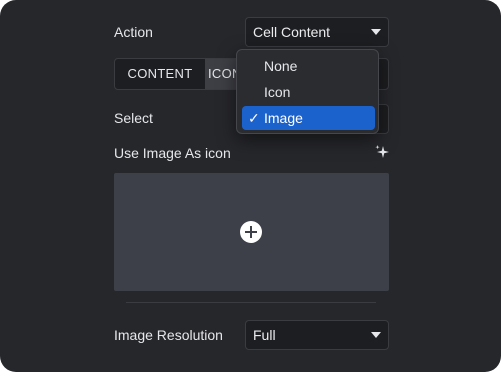  What do you see at coordinates (133, 118) in the screenshot?
I see `select-label: Select` at bounding box center [133, 118].